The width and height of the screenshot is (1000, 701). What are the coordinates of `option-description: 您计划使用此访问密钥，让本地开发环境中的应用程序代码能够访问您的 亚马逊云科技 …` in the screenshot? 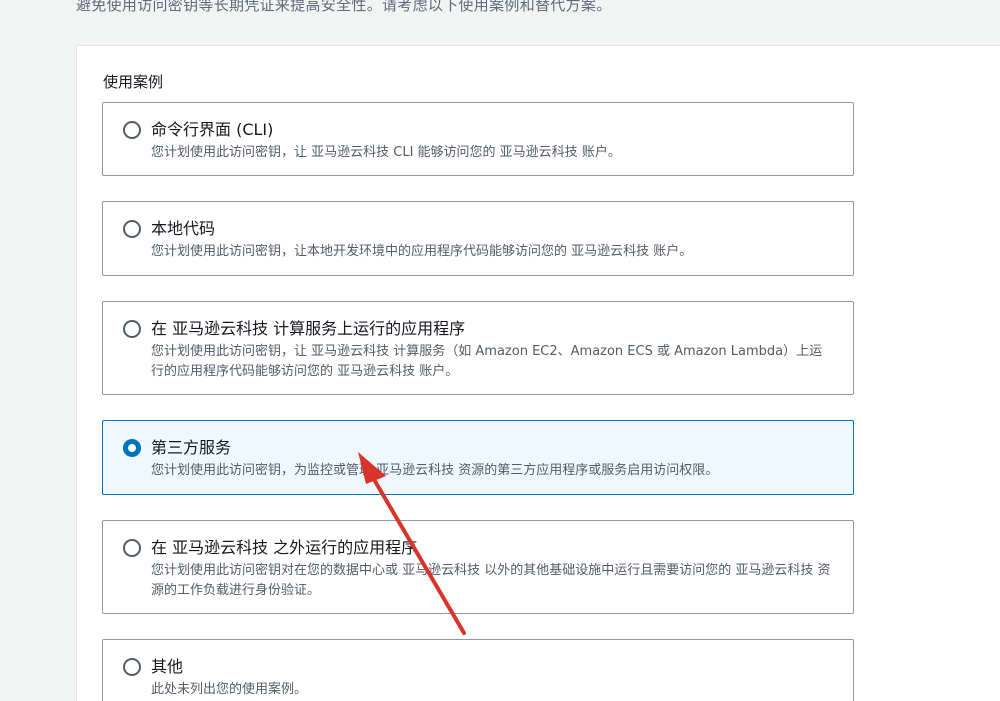 It's located at (422, 251).